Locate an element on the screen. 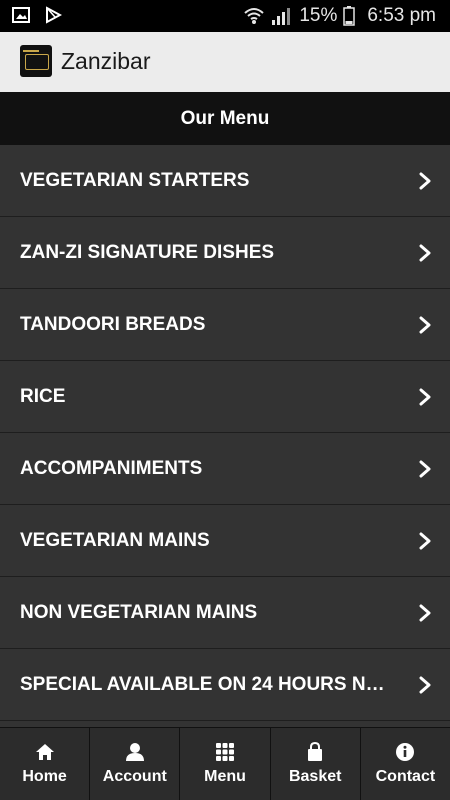  menu-category-label: ACCOMPANIMENTS is located at coordinates (111, 468).